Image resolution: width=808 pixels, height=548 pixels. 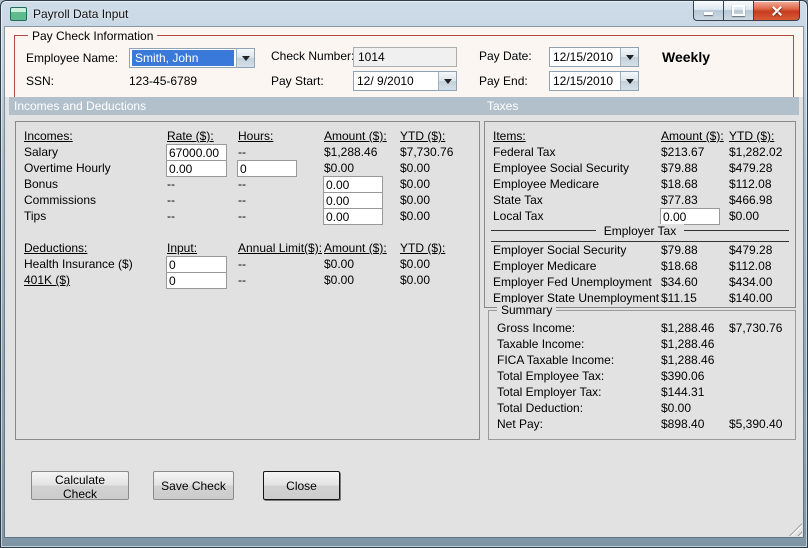 What do you see at coordinates (520, 424) in the screenshot?
I see `row-label: Net Pay:` at bounding box center [520, 424].